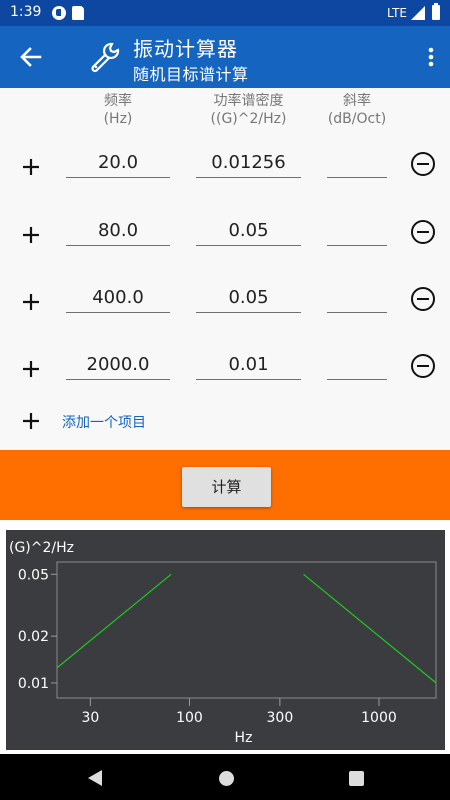 The image size is (450, 800). What do you see at coordinates (41, 548) in the screenshot?
I see `y-axis-label: (G)^2/Hz` at bounding box center [41, 548].